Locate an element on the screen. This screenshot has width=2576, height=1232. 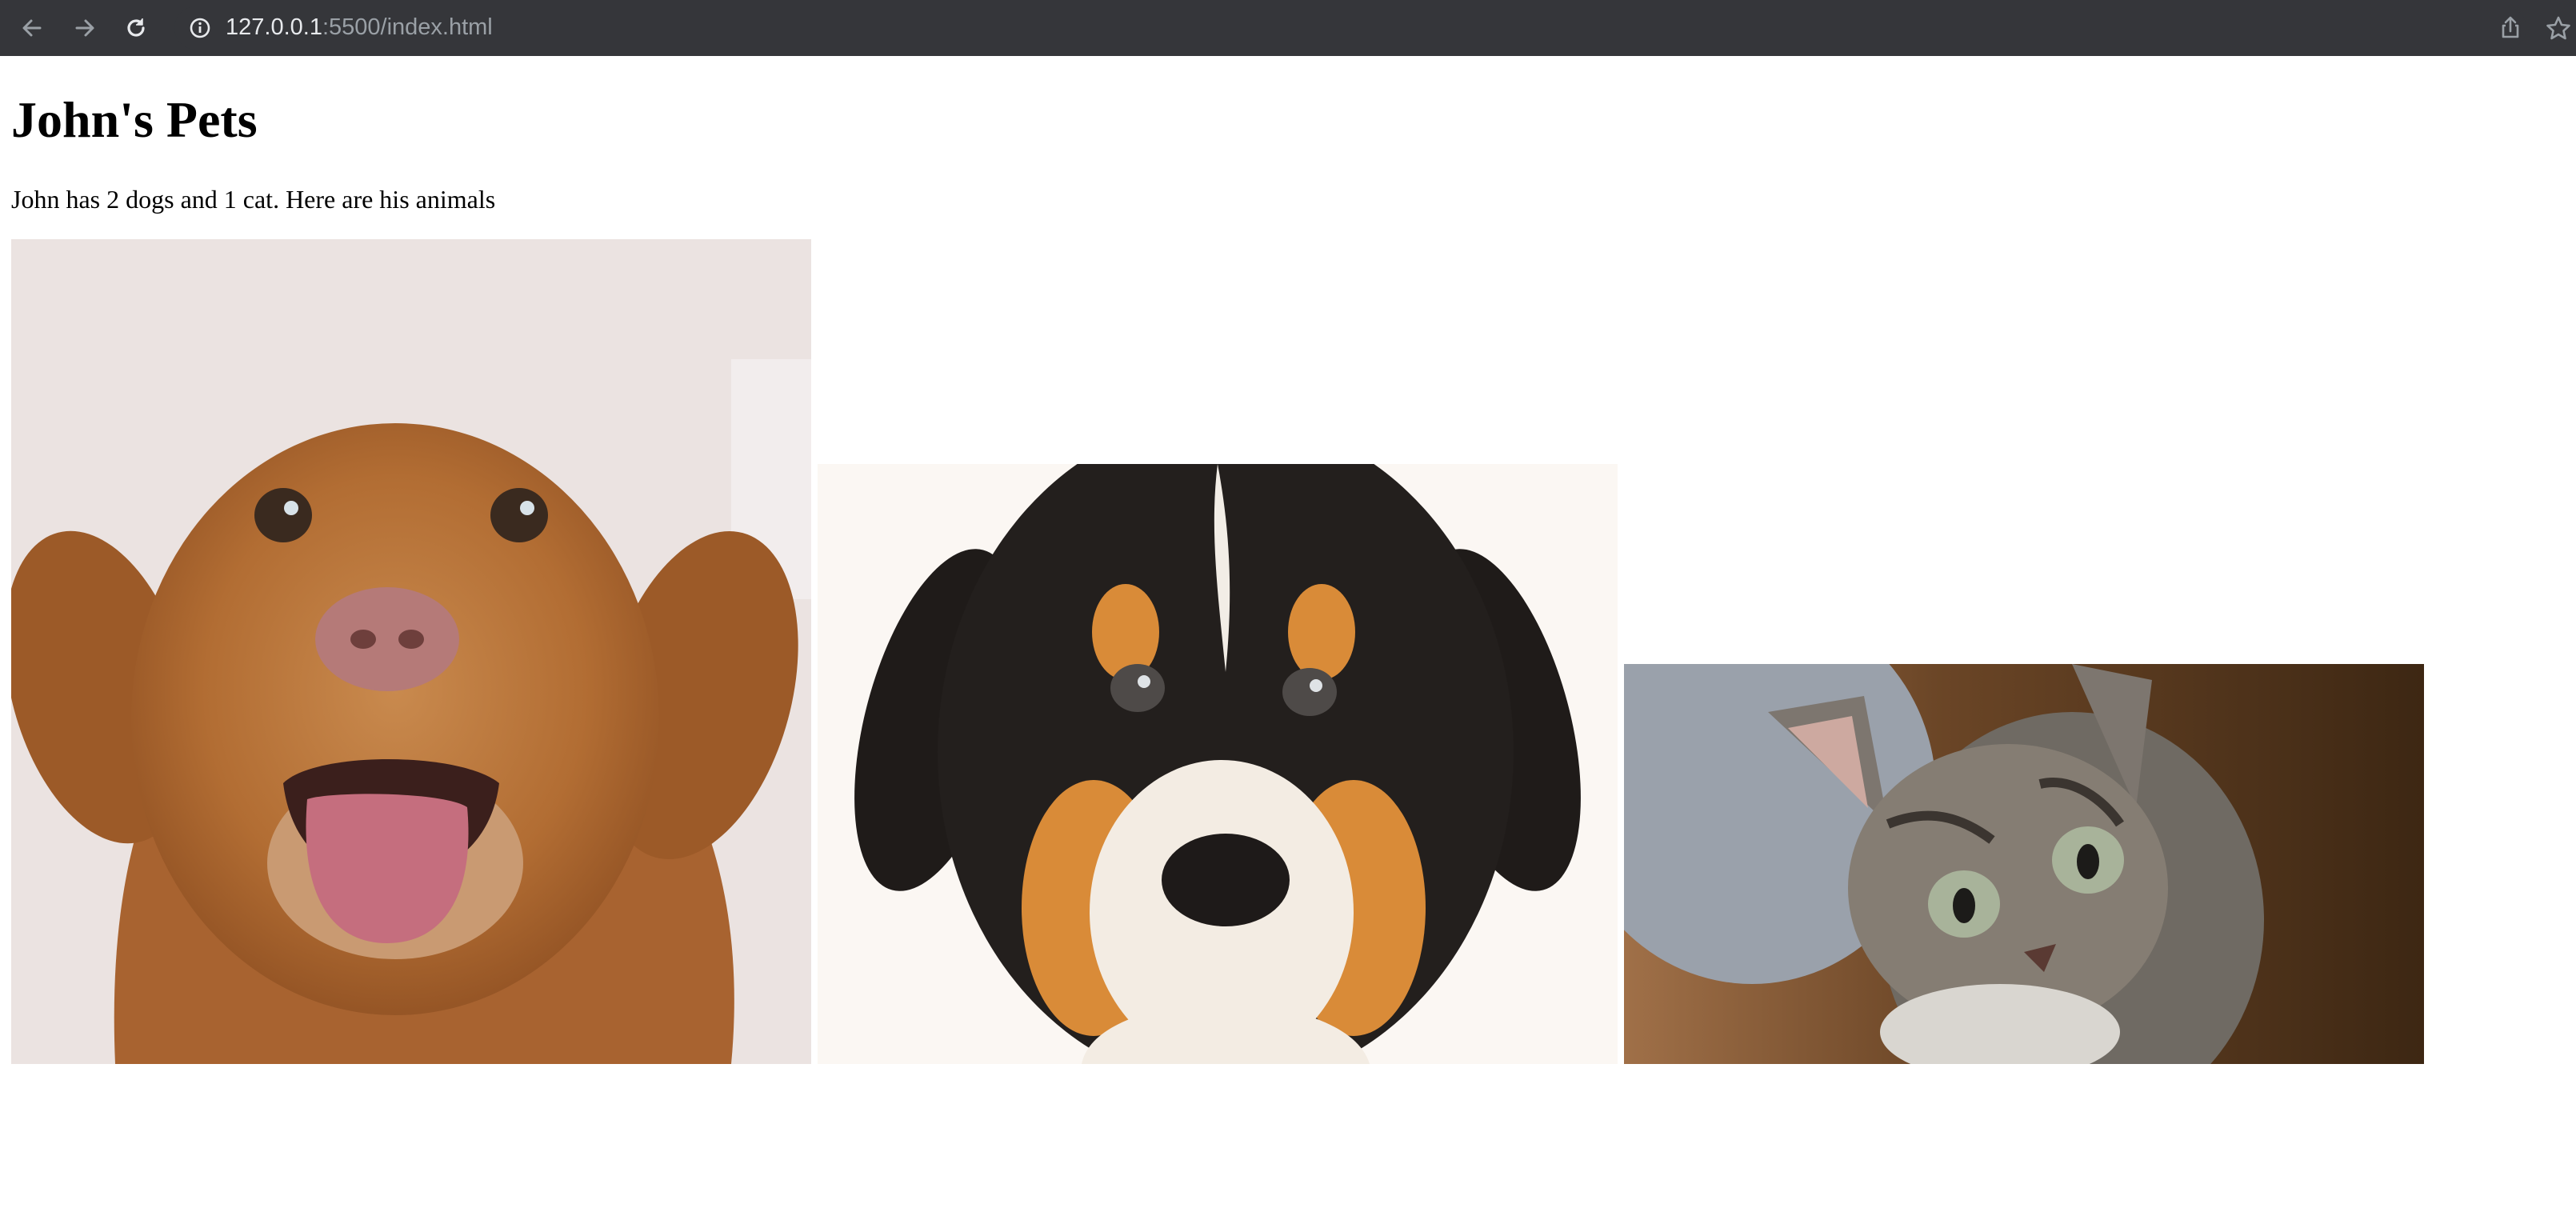
browser-toolbar: 127.0.0.1:5500/index.html is located at coordinates (1288, 28).